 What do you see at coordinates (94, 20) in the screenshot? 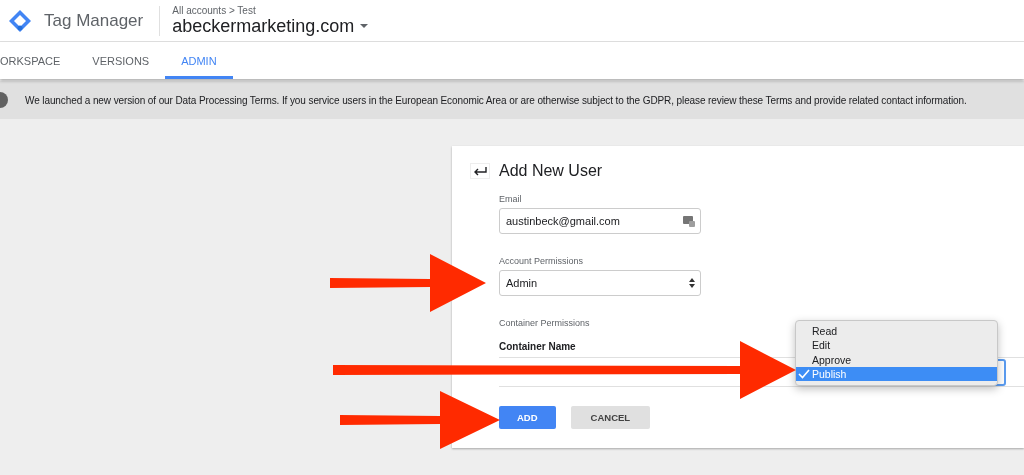
I see `app-name: Tag Manager` at bounding box center [94, 20].